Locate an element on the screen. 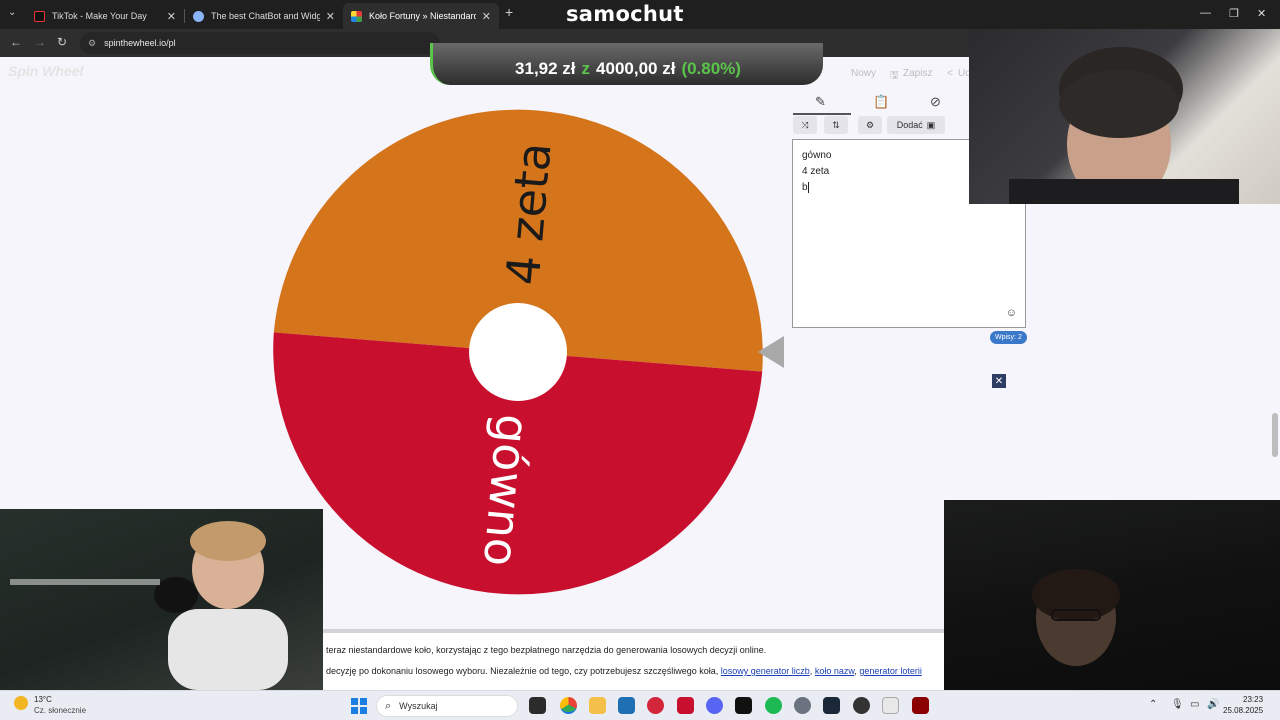 The width and height of the screenshot is (1280, 720). shuffle-icon: ⤨ is located at coordinates (805, 124).